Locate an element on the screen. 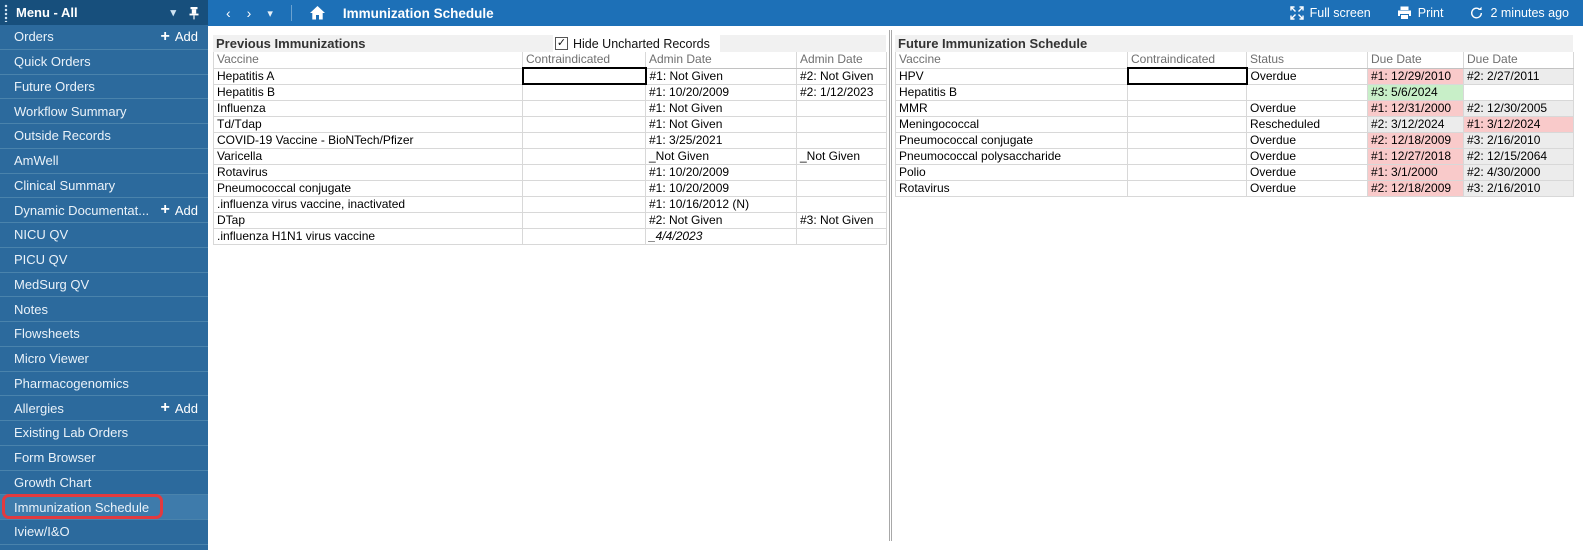 The image size is (1583, 550). sidebar-item-orders: Orders + Add is located at coordinates (104, 37).